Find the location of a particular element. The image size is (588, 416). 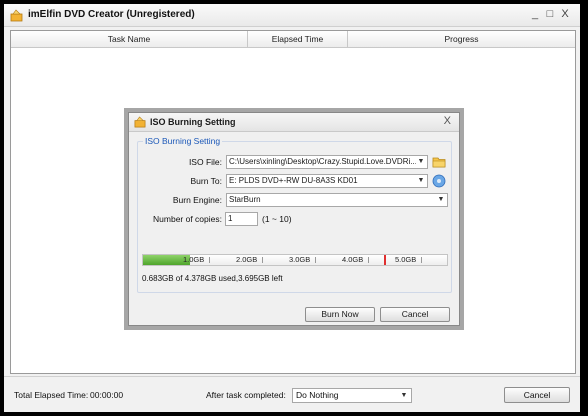

burn-now-label: Burn Now is located at coordinates (340, 314).